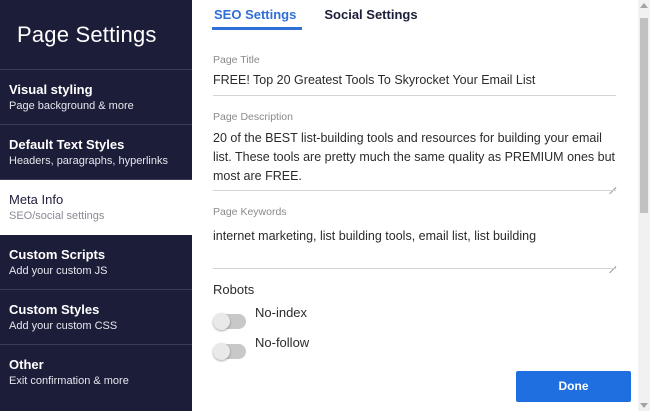 This screenshot has width=650, height=411. Describe the element at coordinates (36, 199) in the screenshot. I see `sidebar-item-label: Meta Info` at that location.